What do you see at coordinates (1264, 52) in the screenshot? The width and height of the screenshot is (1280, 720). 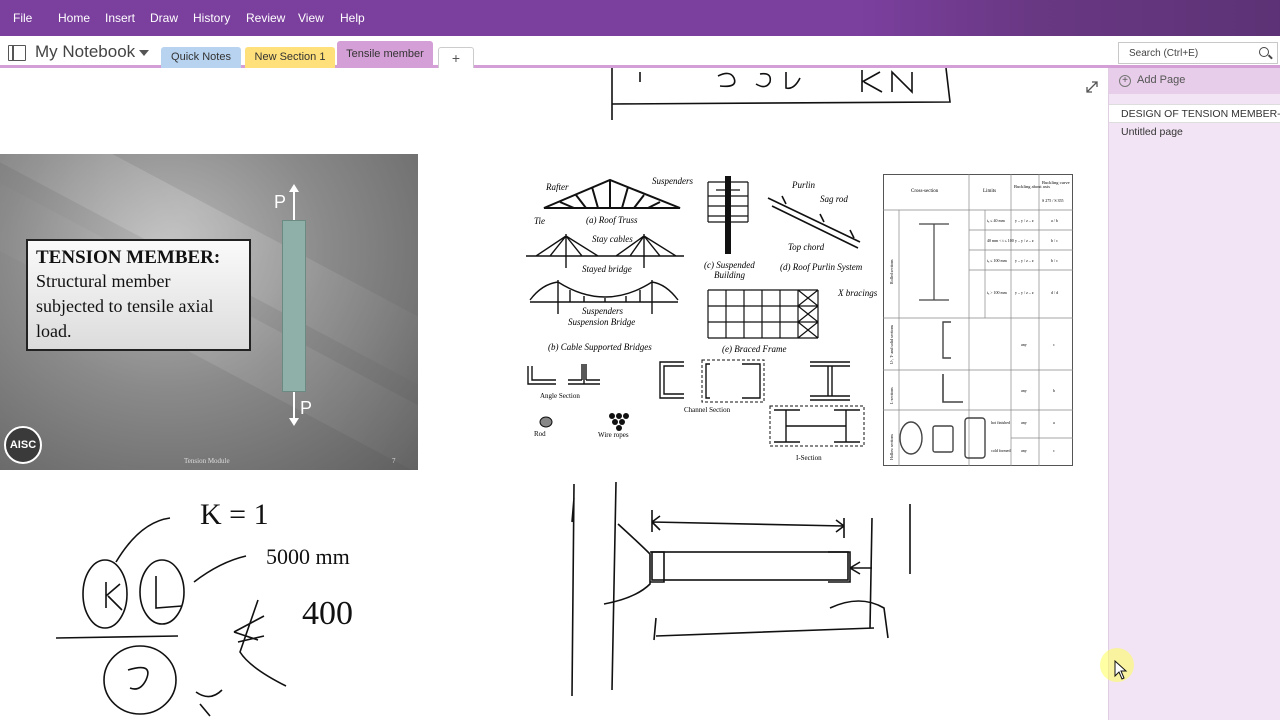 I see `search-icon` at bounding box center [1264, 52].